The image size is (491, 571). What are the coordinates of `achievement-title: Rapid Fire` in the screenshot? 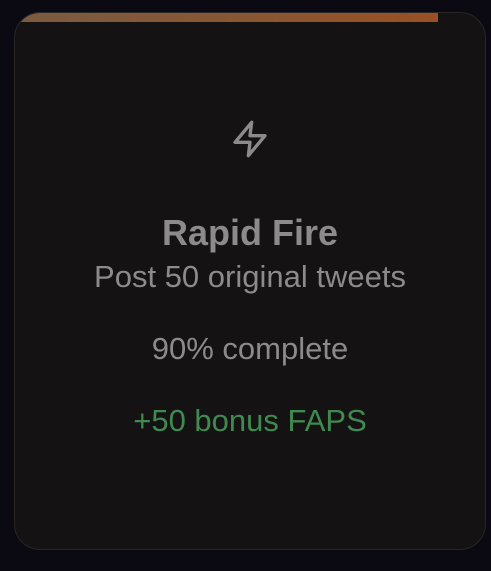 It's located at (250, 232).